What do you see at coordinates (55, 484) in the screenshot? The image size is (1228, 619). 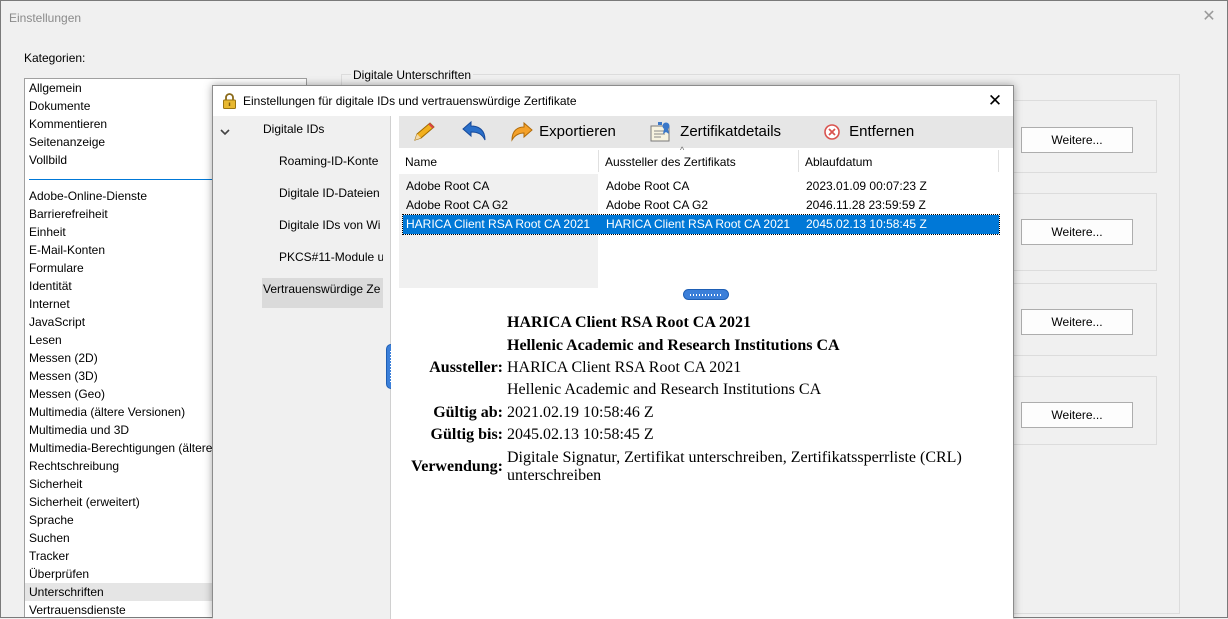 I see `category-item-sicherheit: Sicherheit` at bounding box center [55, 484].